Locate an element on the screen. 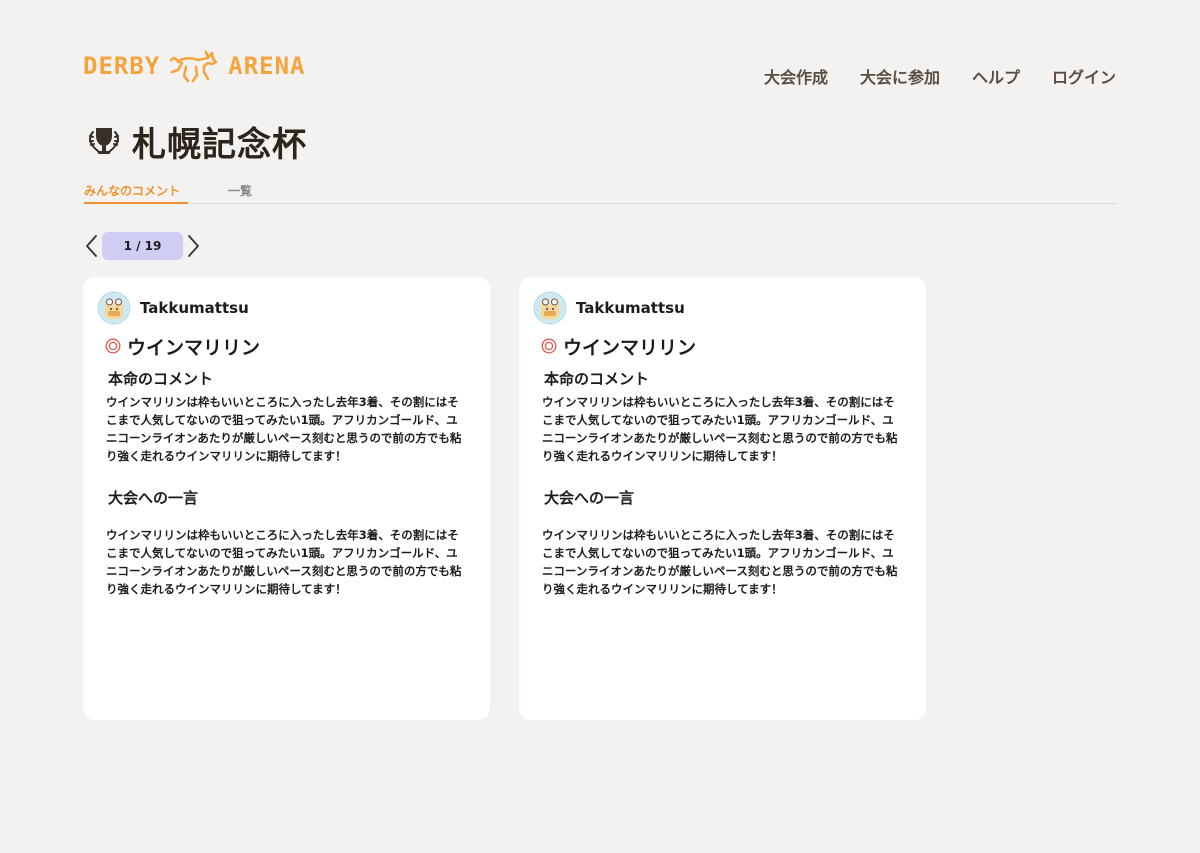 This screenshot has width=1200, height=853. nav-create-tournament: 大会作成 is located at coordinates (796, 76).